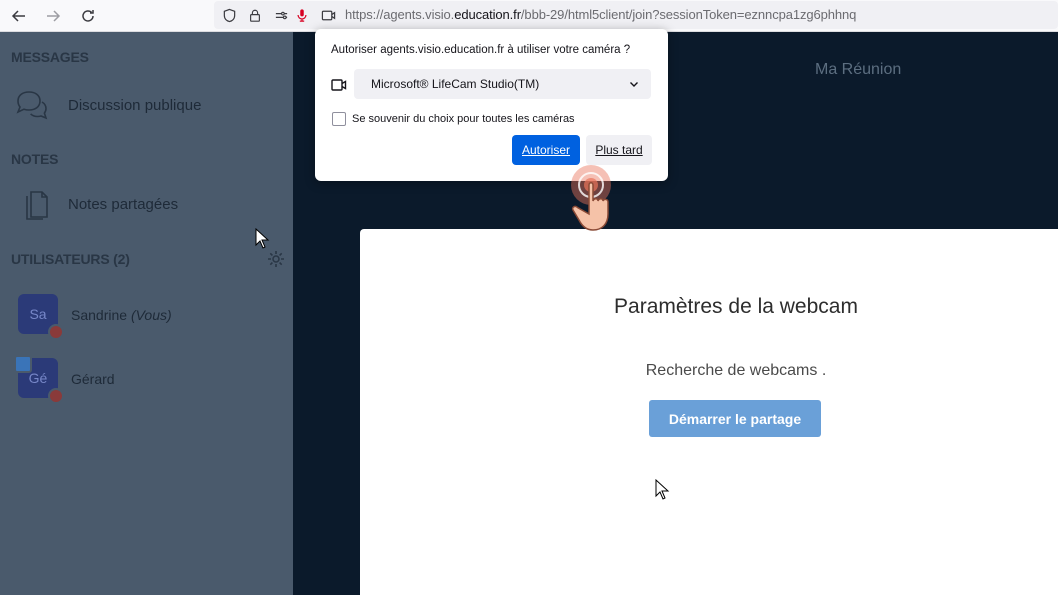  Describe the element at coordinates (302, 15) in the screenshot. I see `microphone-icon` at that location.